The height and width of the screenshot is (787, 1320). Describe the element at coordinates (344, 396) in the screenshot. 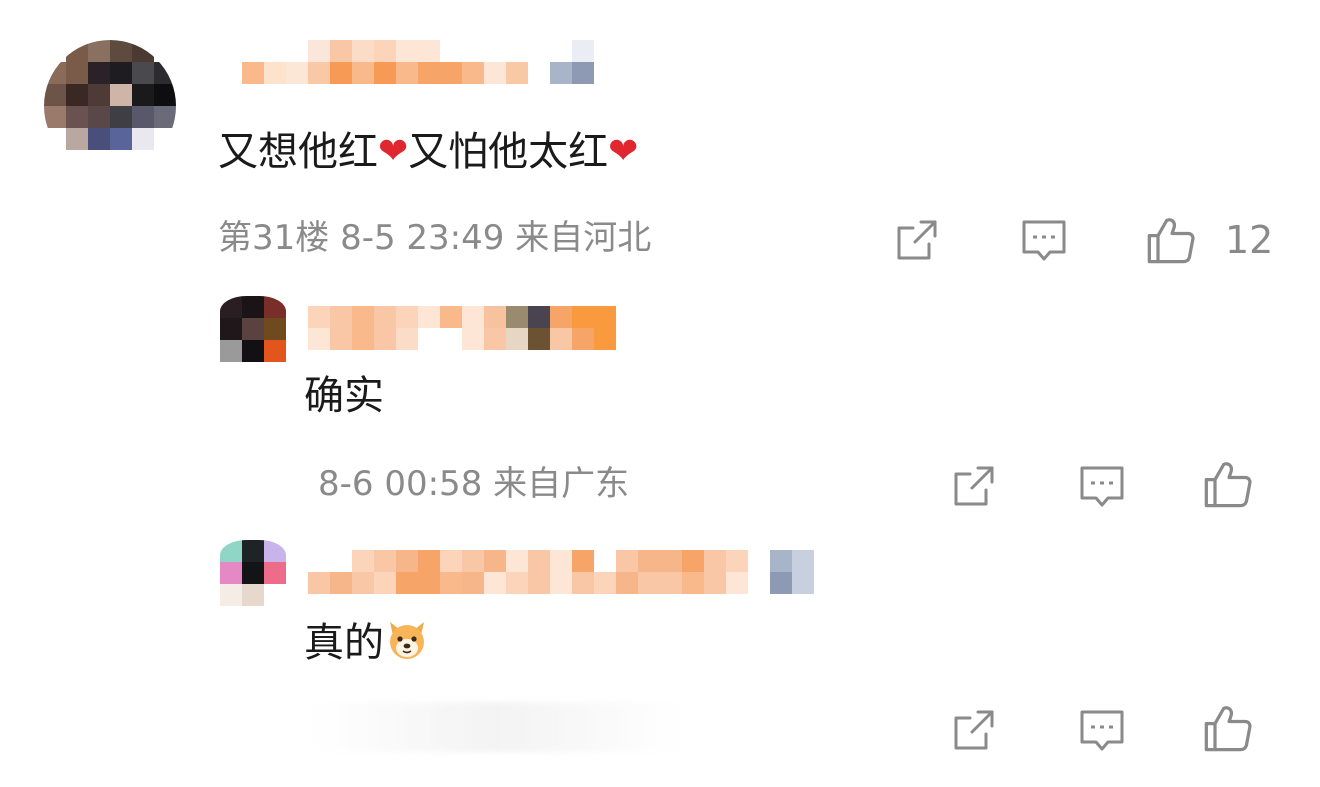

I see `reply-text: 确实` at that location.